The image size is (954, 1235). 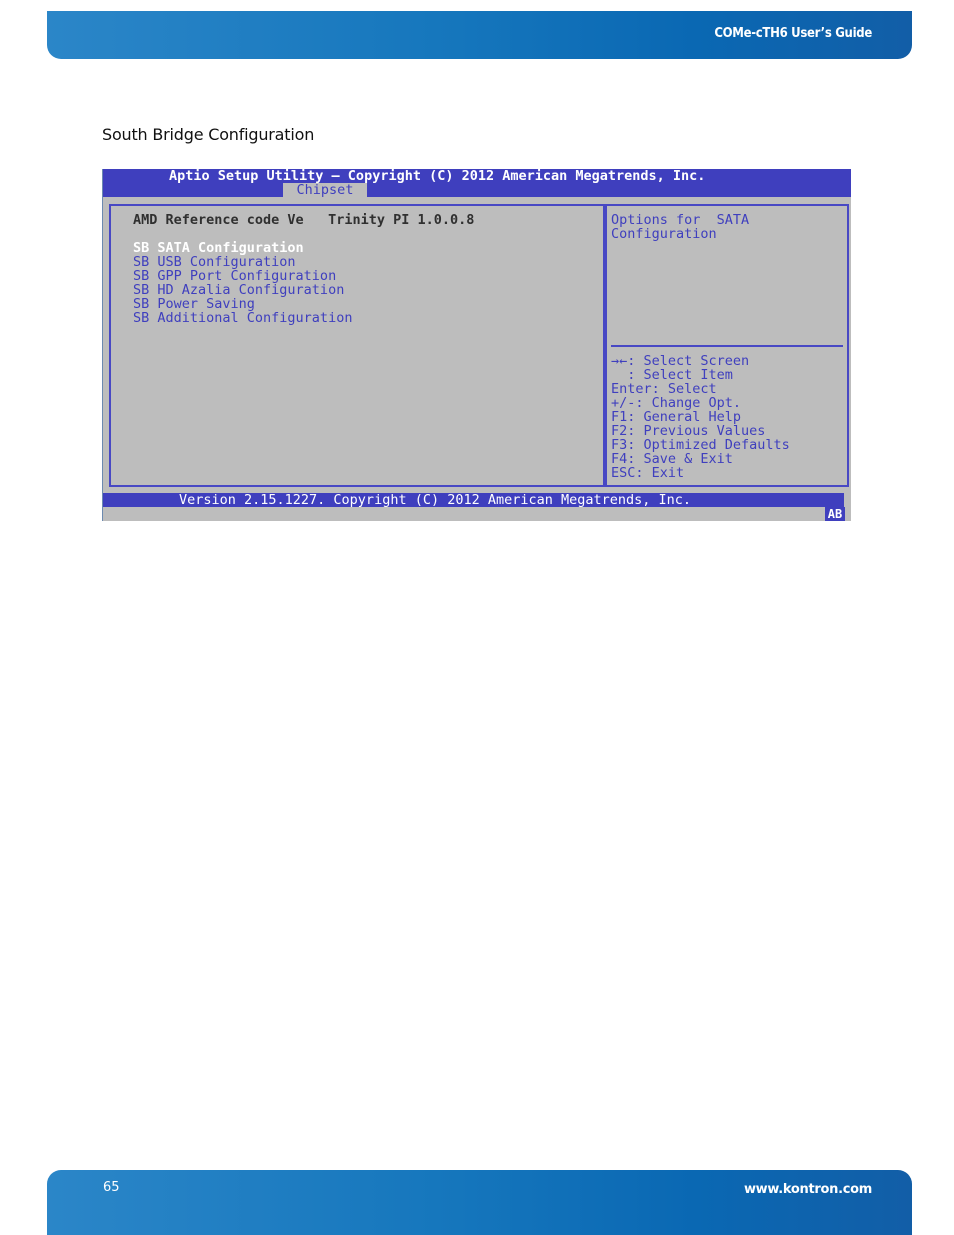 What do you see at coordinates (676, 417) in the screenshot?
I see `key-help-f1: F1: General Help` at bounding box center [676, 417].